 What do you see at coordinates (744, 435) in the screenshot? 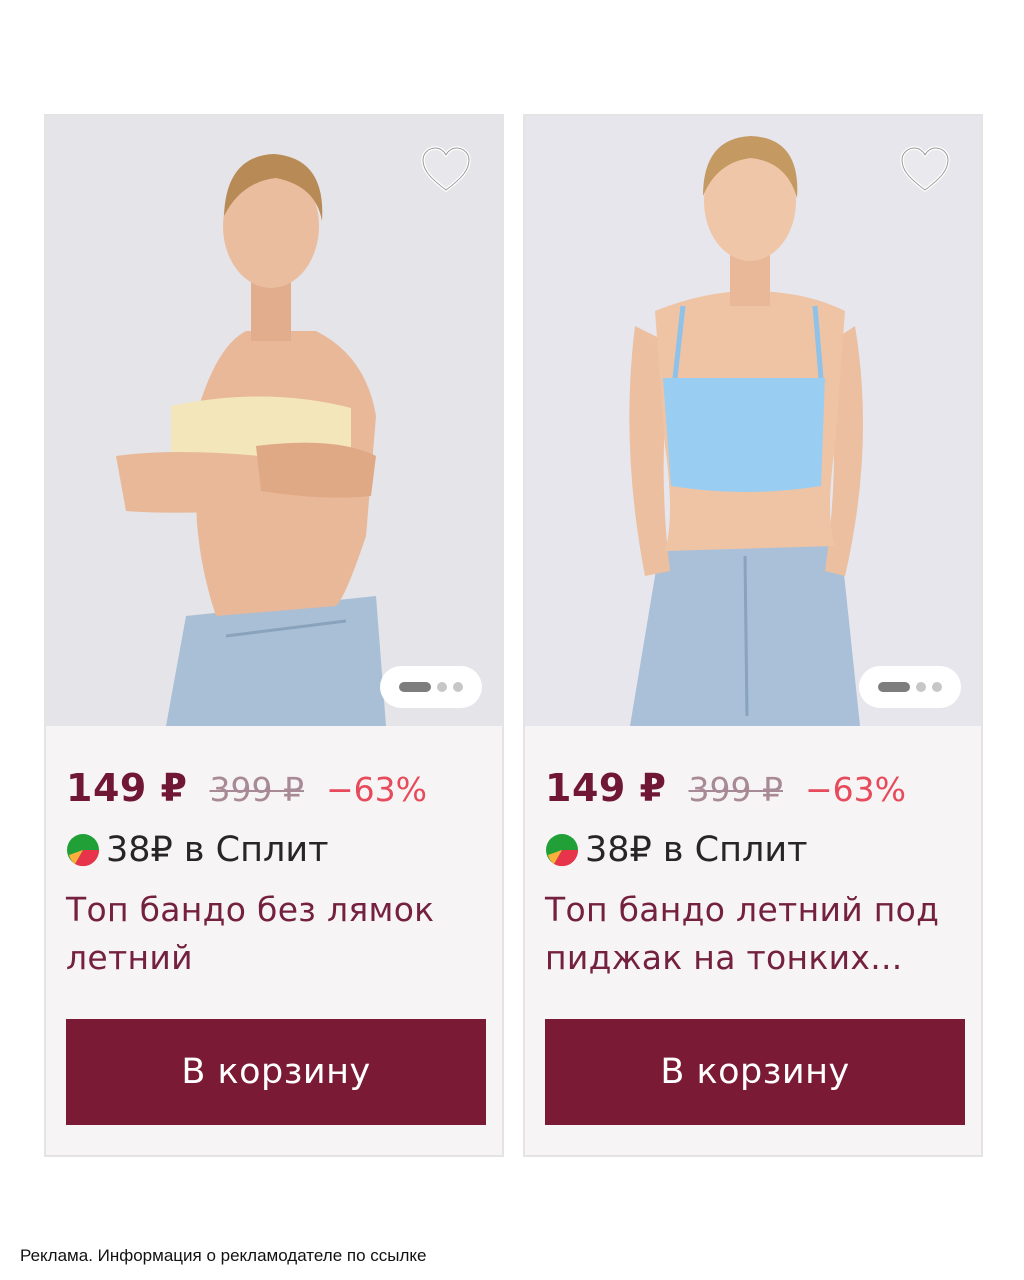
I see `top-garment` at bounding box center [744, 435].